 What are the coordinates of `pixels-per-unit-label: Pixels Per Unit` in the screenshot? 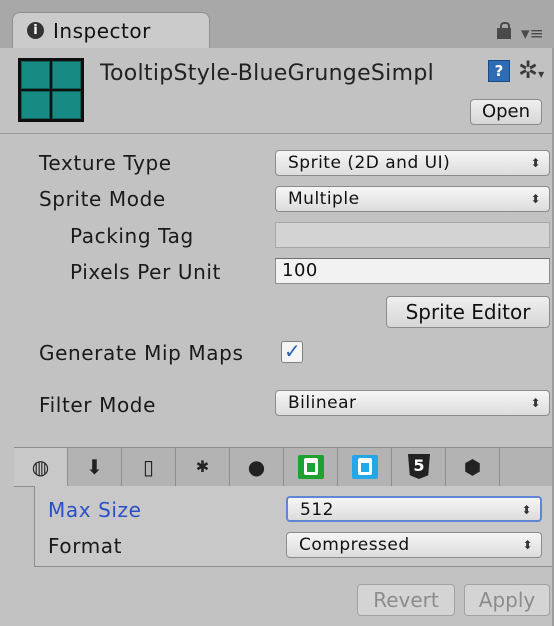 It's located at (145, 272).